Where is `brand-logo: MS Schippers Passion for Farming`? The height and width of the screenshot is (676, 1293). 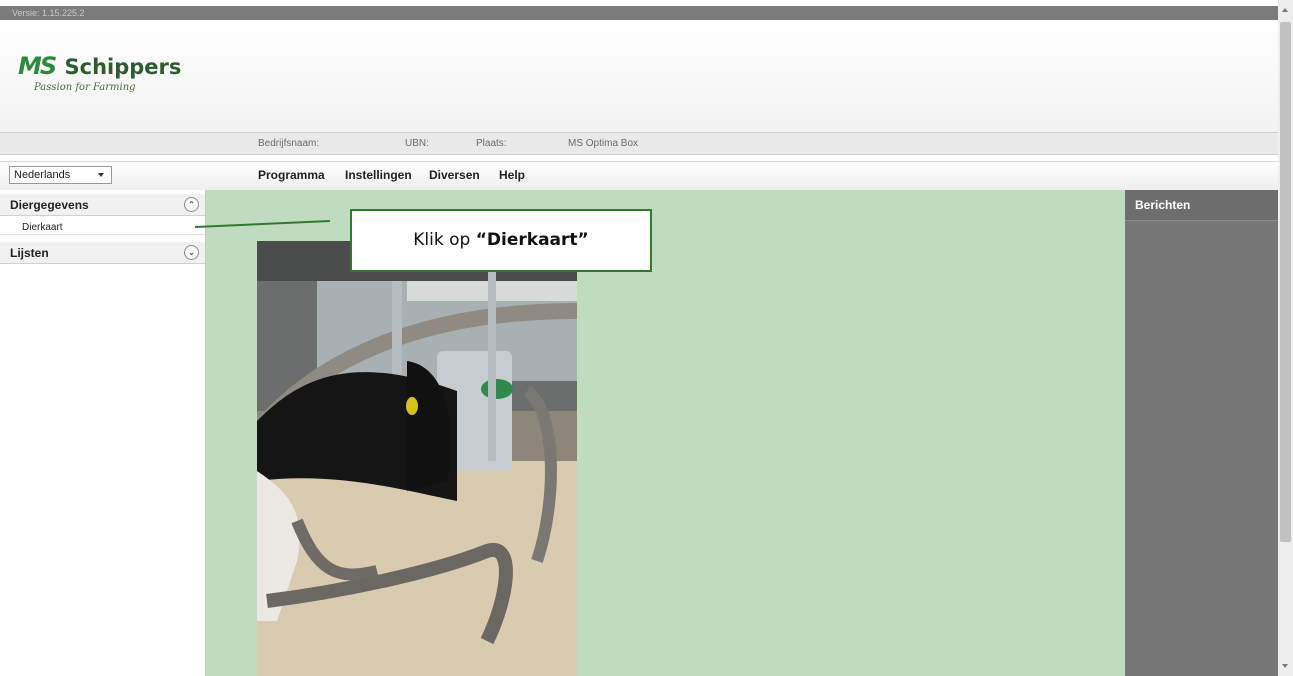
brand-logo: MS Schippers Passion for Farming is located at coordinates (99, 72).